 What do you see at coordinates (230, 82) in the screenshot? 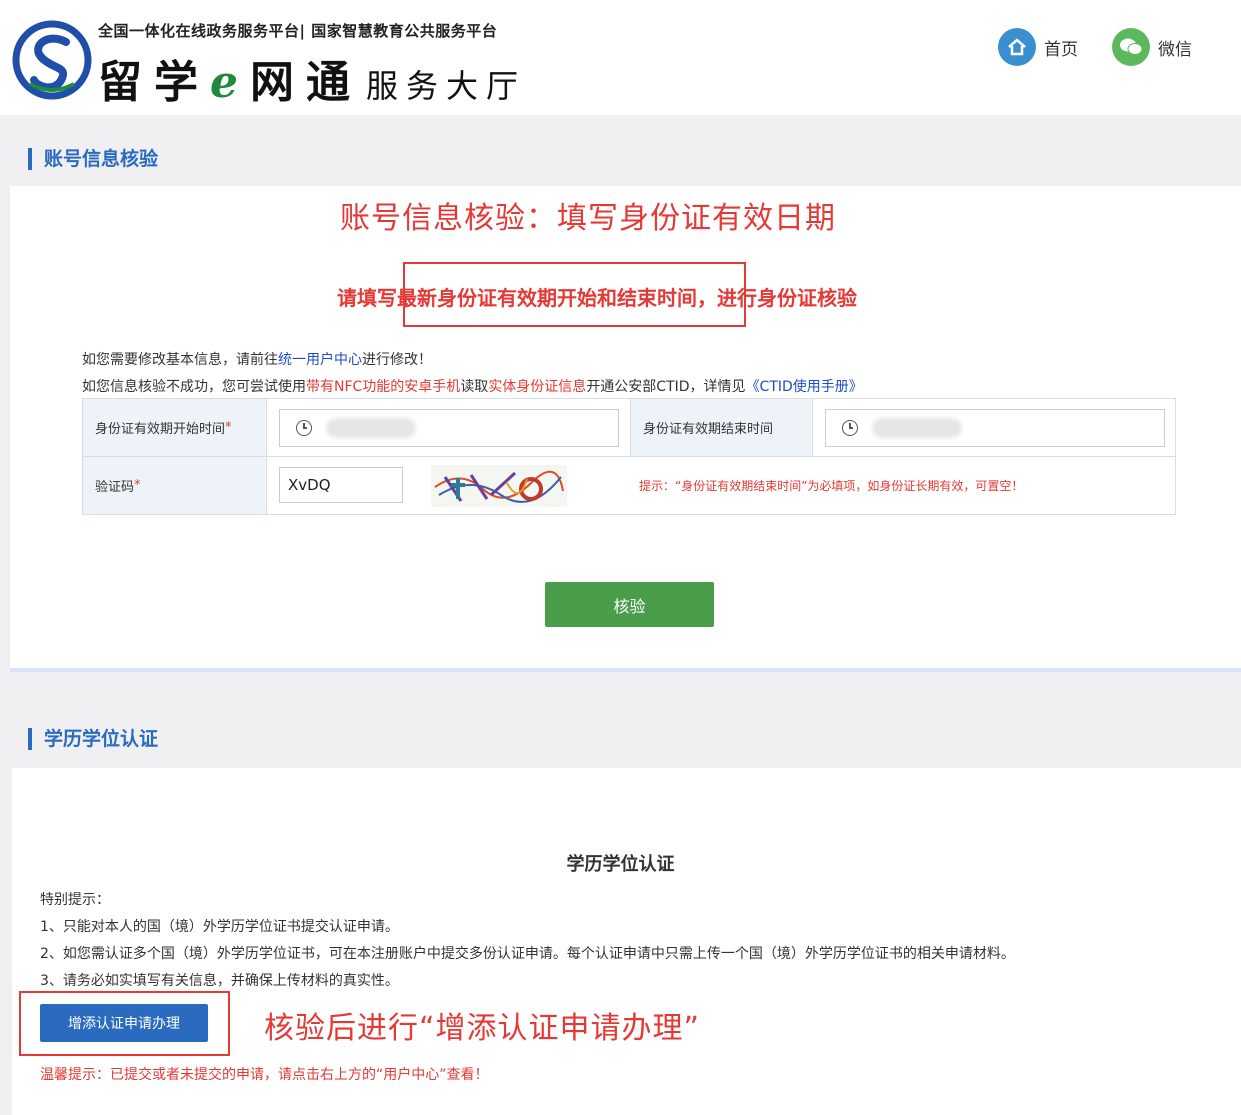
I see `brand-e: e` at bounding box center [230, 82].